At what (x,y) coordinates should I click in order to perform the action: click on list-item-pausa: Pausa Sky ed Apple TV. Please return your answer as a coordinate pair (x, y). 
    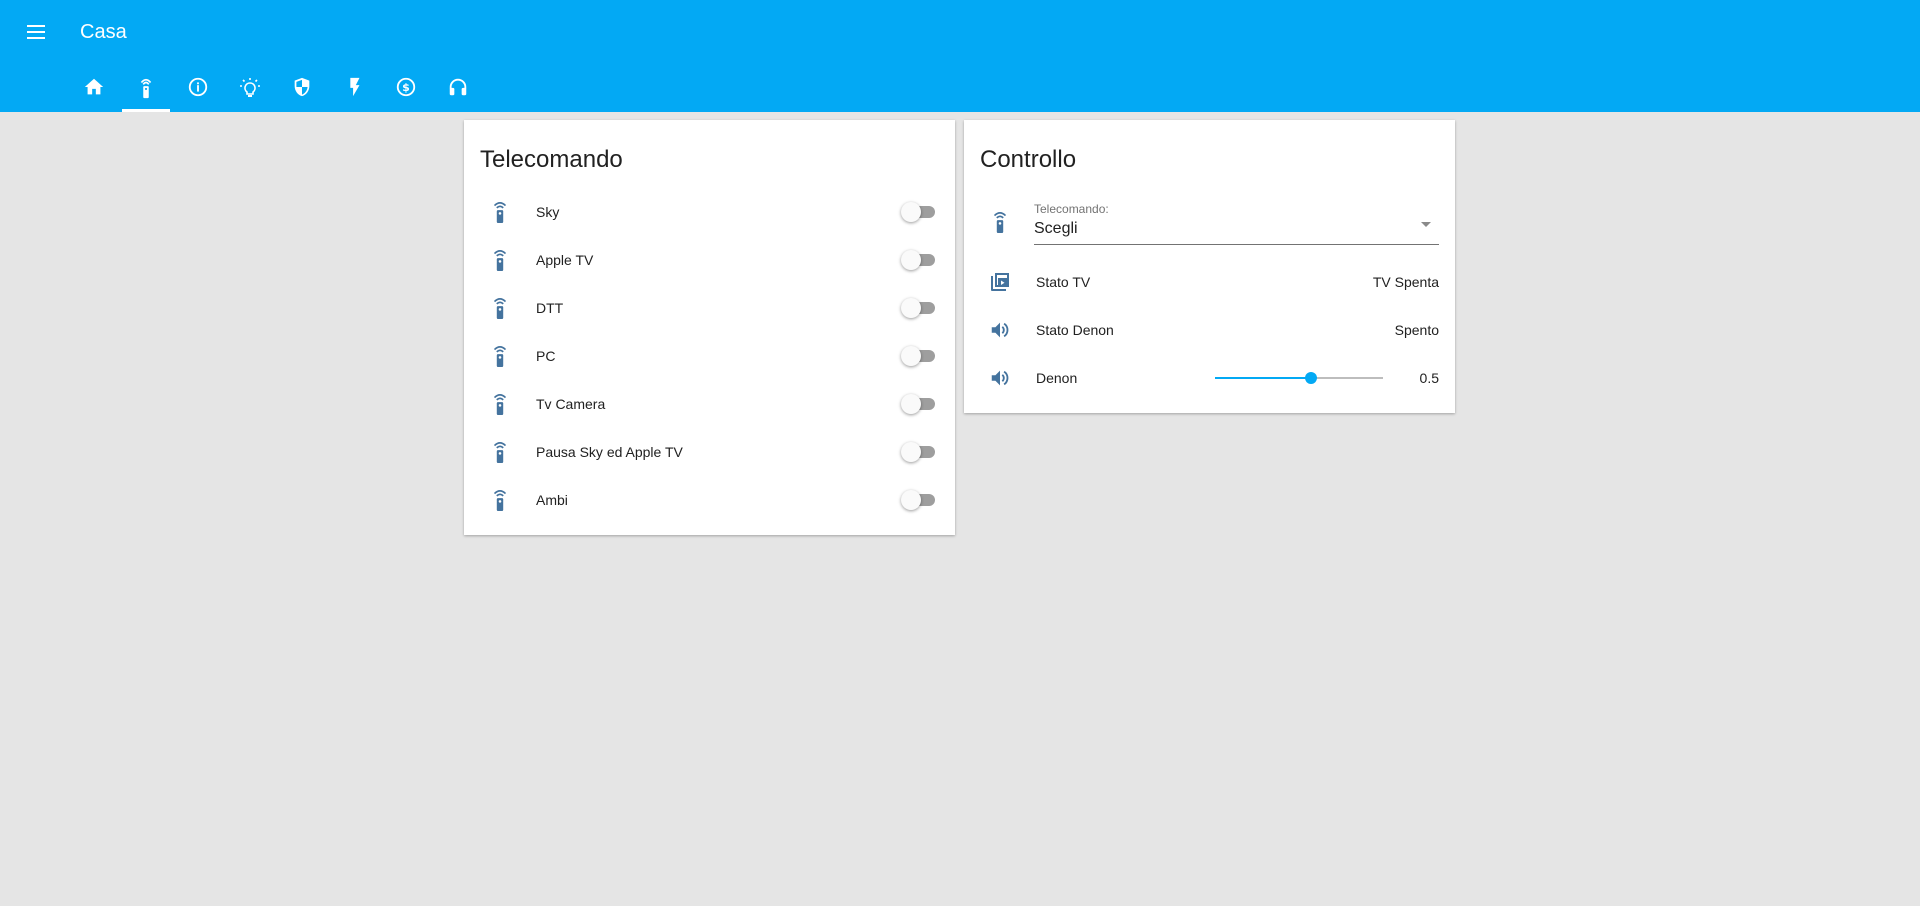
    Looking at the image, I should click on (709, 452).